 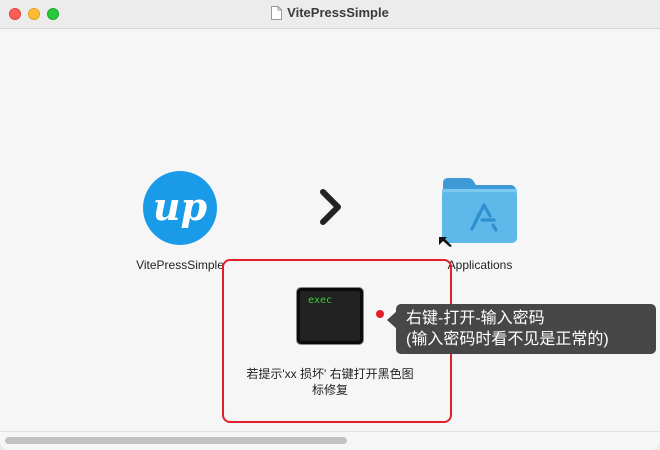 I want to click on horizontal-scrollbar-thumb, so click(x=176, y=440).